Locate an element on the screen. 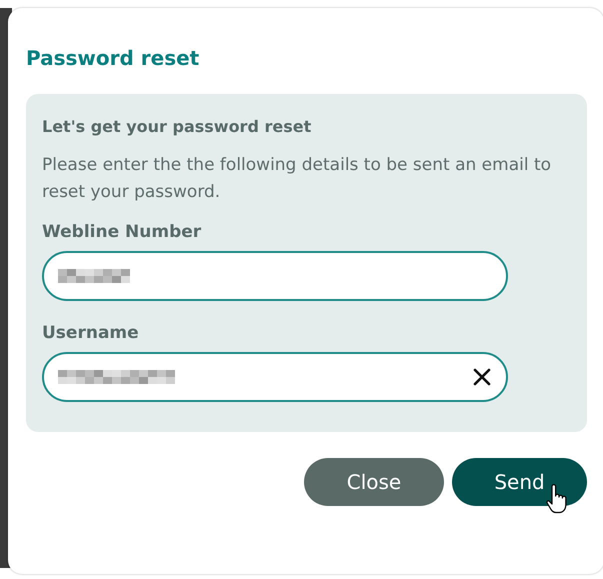 The width and height of the screenshot is (603, 579). clear-icon is located at coordinates (482, 377).